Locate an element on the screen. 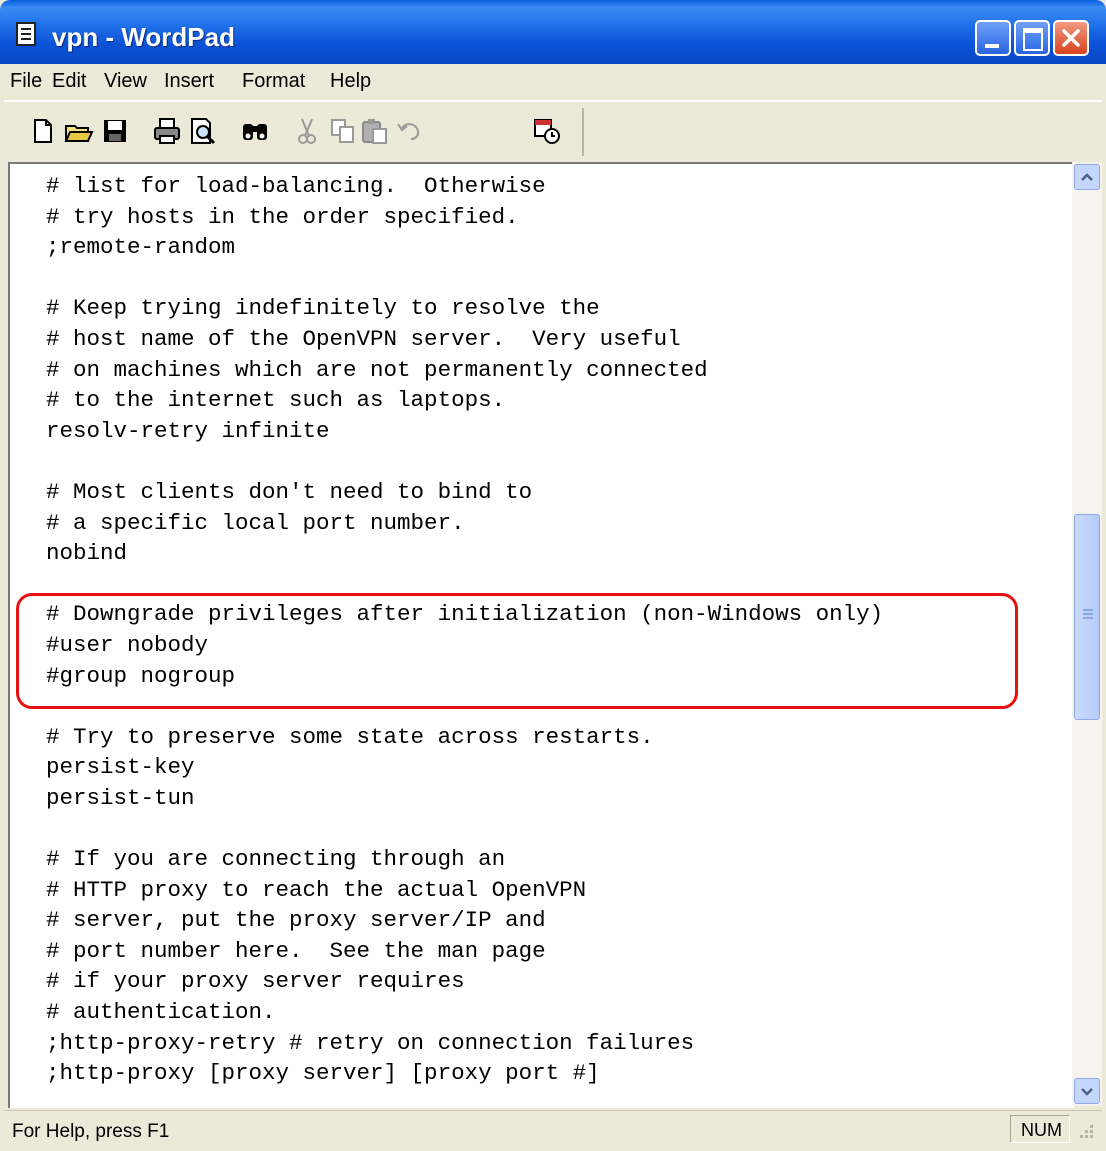 This screenshot has width=1106, height=1151. document-line: # list for load-balancing. Otherwise is located at coordinates (296, 186).